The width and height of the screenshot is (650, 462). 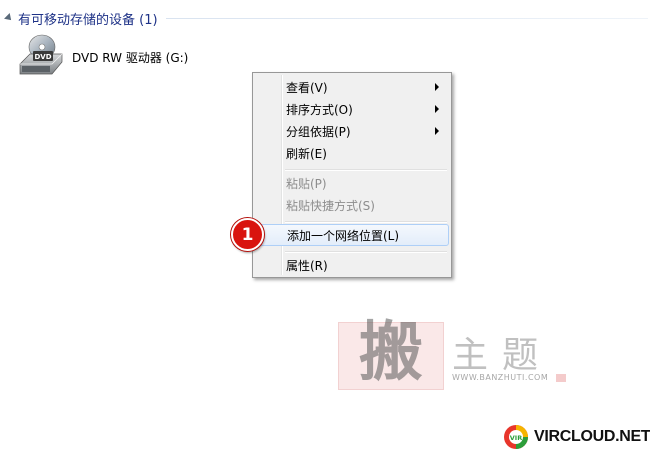 I want to click on menu-item-label: 查看(V), so click(x=307, y=87).